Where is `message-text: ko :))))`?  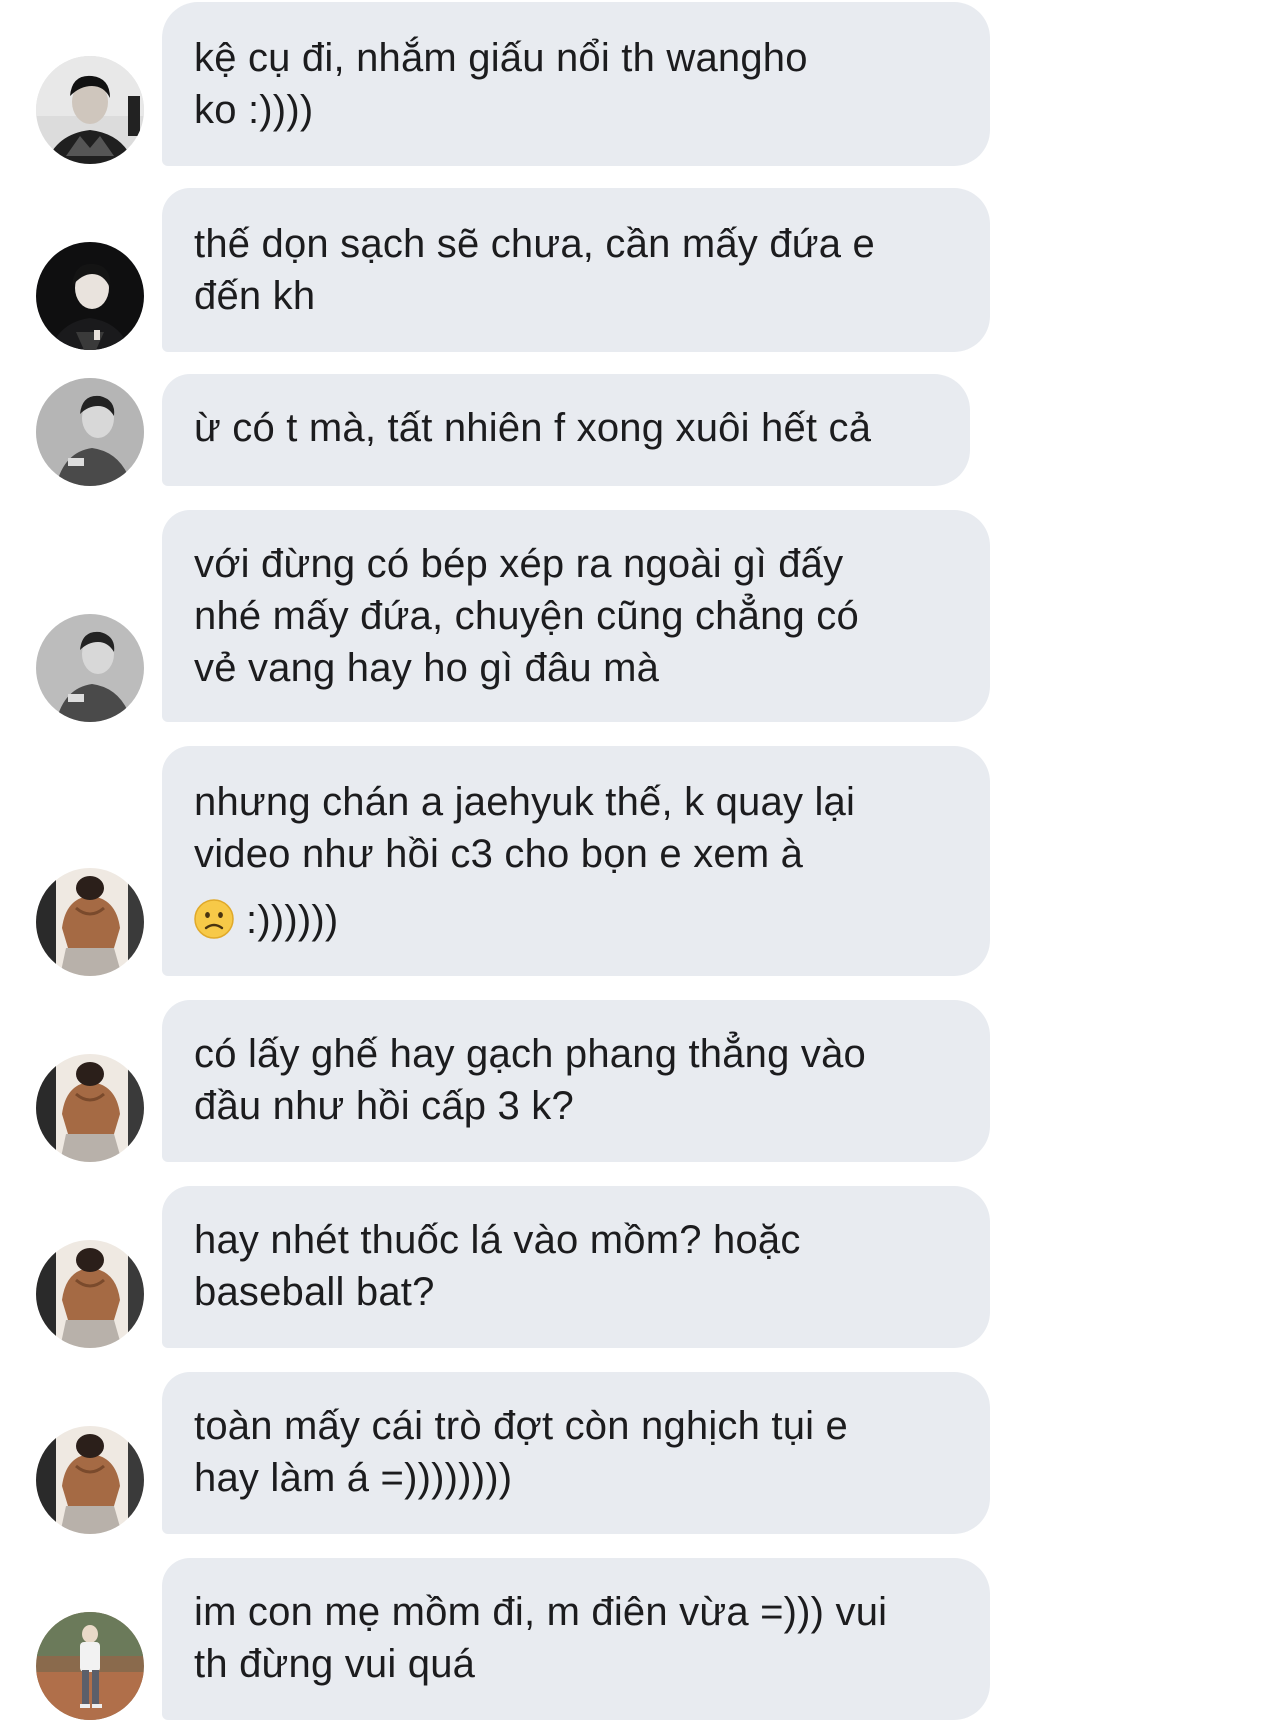
message-text: ko :)))) is located at coordinates (254, 110).